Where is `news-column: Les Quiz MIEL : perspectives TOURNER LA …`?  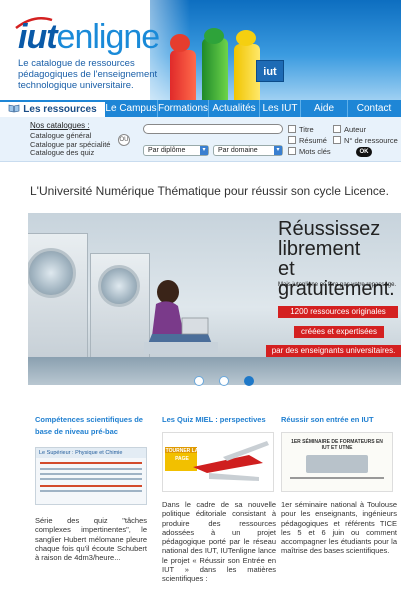
news-column: Les Quiz MIEL : perspectives TOURNER LA … is located at coordinates (220, 498).